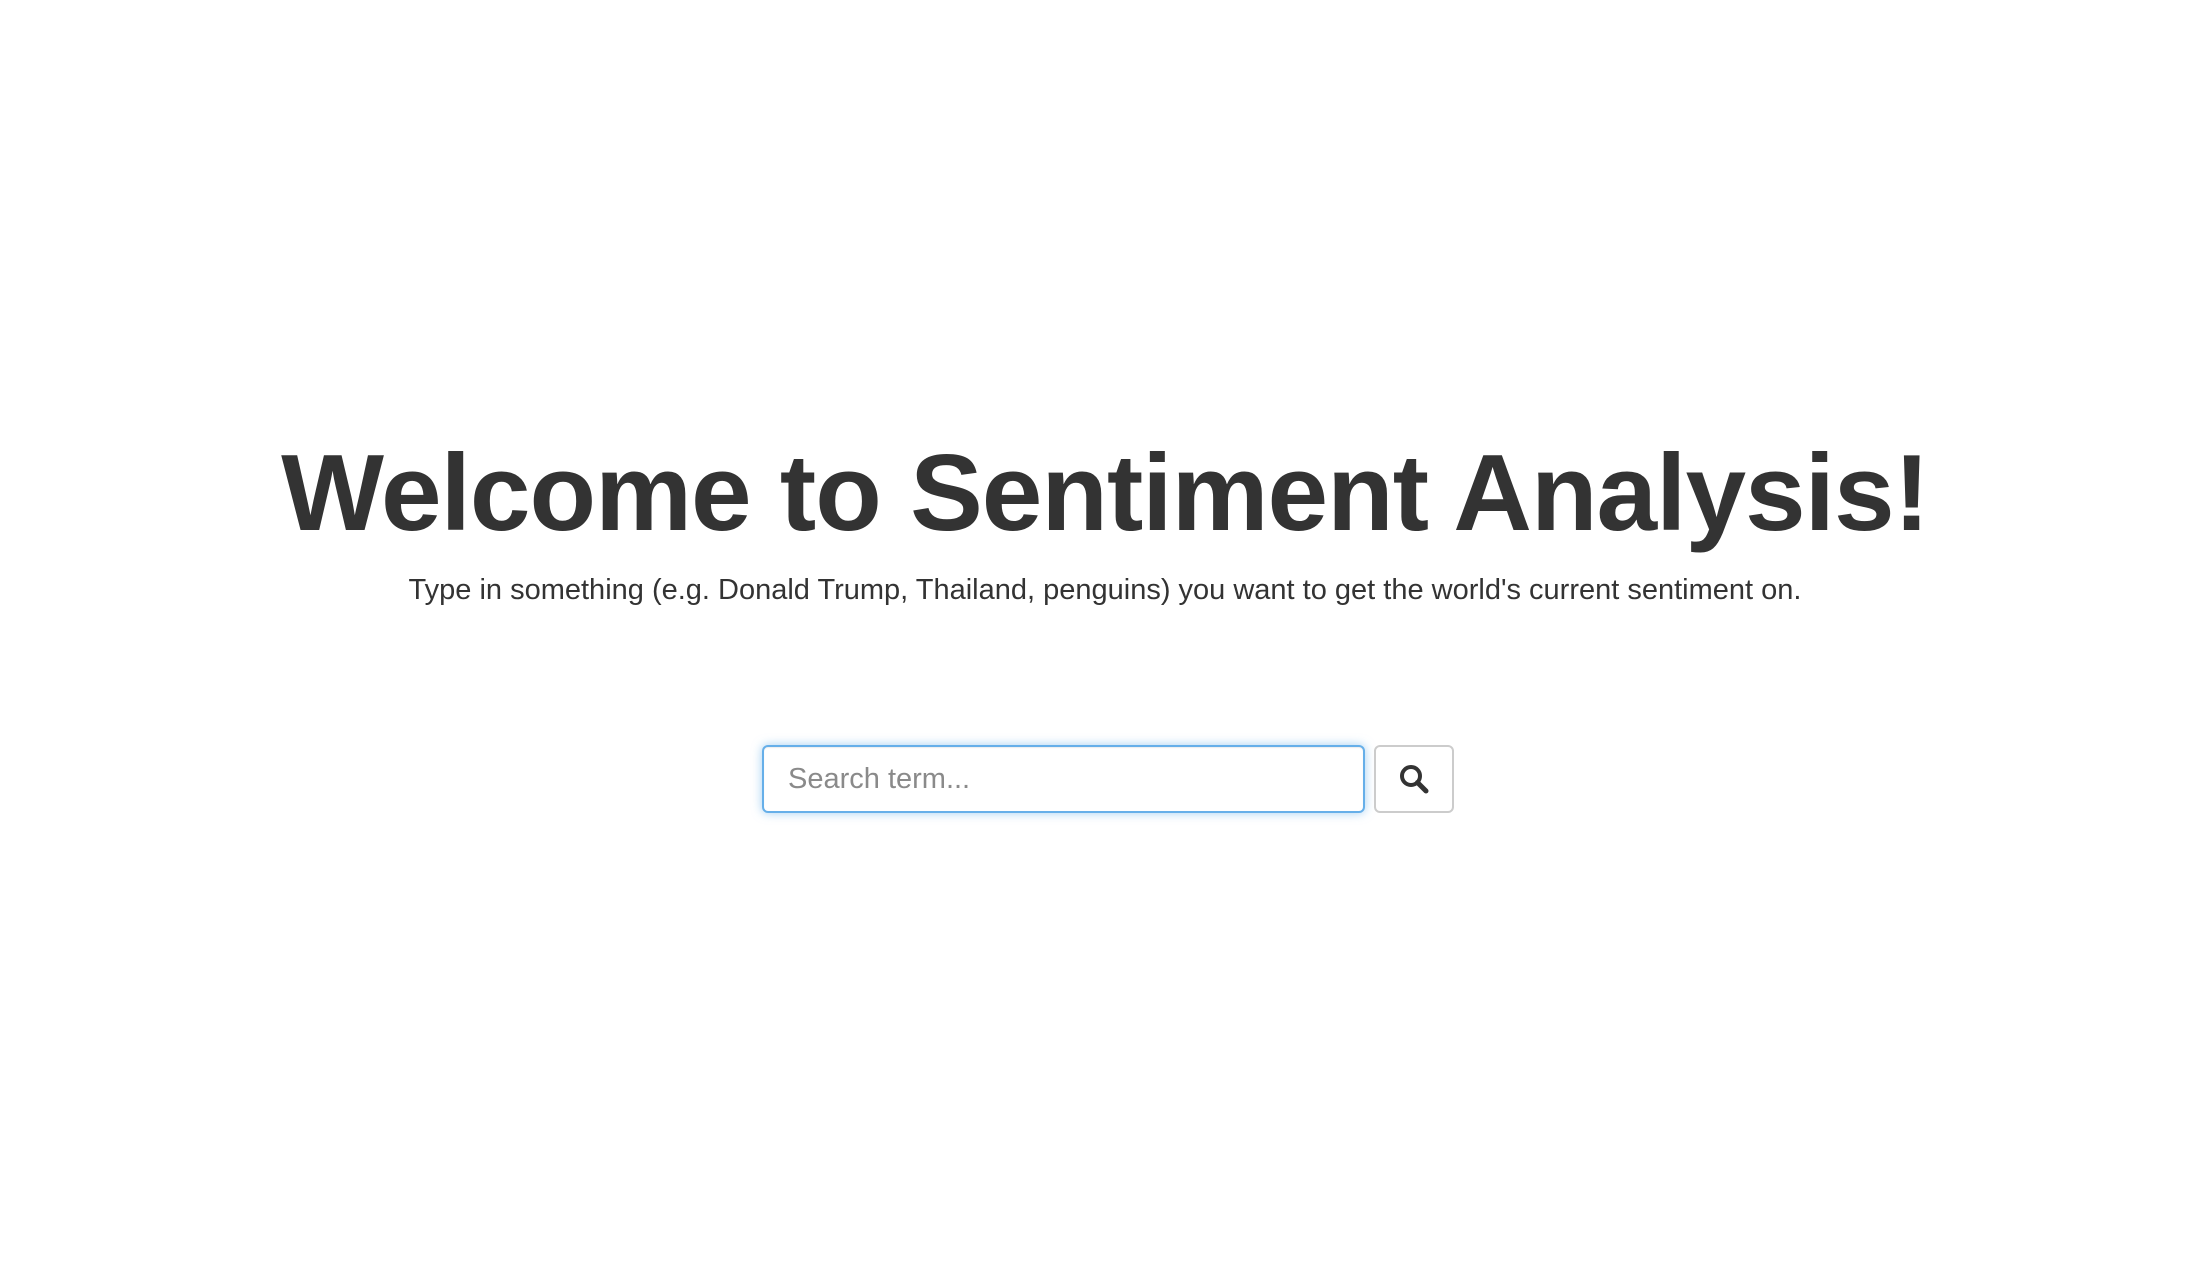 Image resolution: width=2210 pixels, height=1274 pixels. I want to click on search-form, so click(1108, 779).